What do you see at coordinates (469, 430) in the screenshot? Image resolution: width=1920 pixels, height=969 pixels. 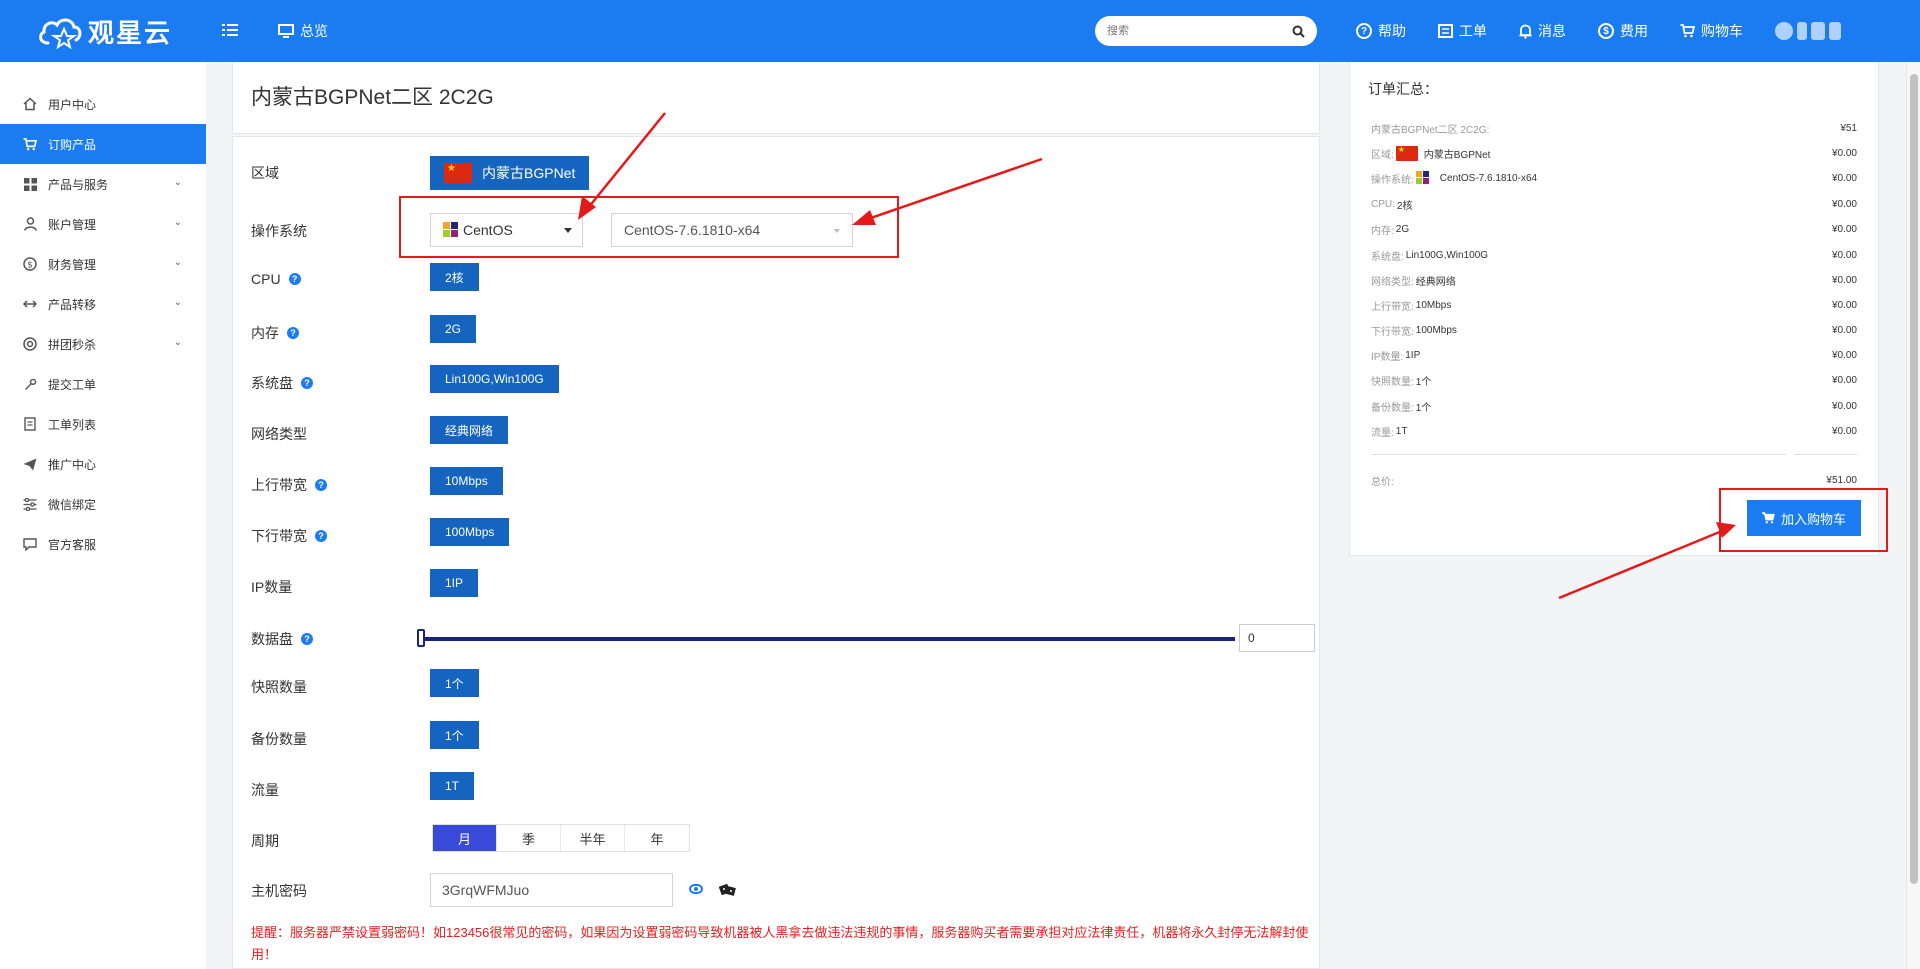 I see `network-option-button: 经典网络` at bounding box center [469, 430].